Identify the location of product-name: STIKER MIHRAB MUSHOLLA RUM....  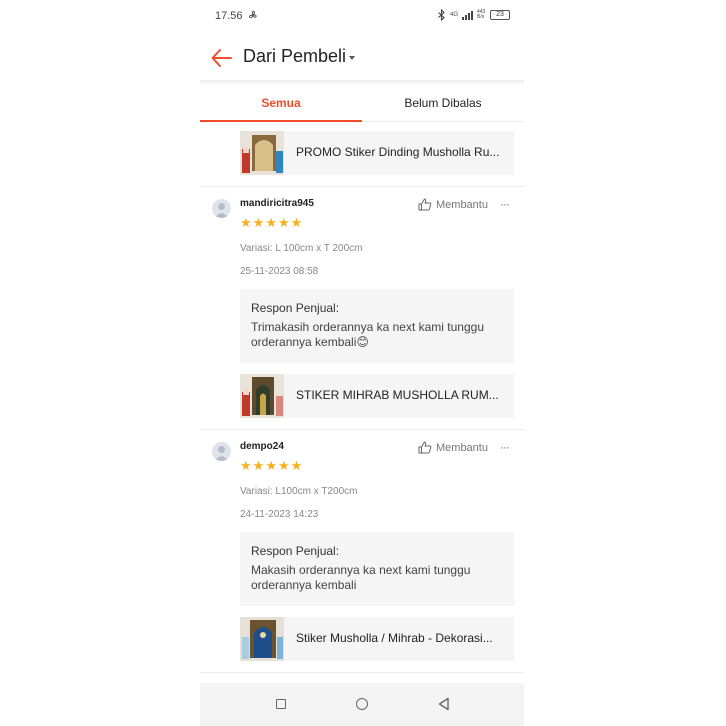
(397, 395).